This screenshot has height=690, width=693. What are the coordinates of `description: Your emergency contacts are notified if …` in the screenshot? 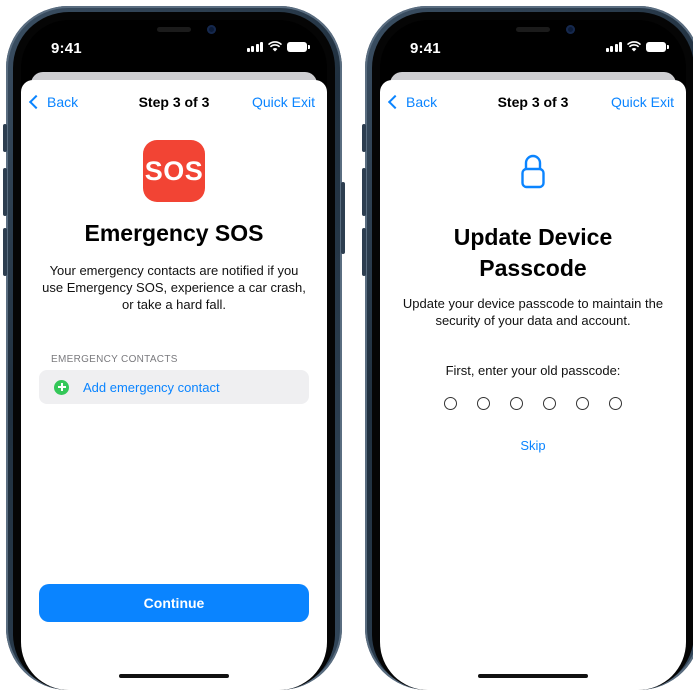 It's located at (174, 287).